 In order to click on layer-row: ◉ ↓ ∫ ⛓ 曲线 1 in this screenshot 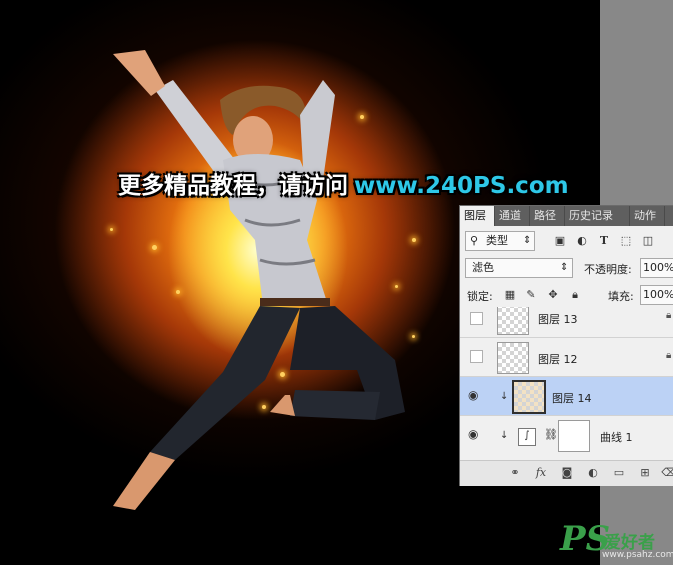, I will do `click(566, 435)`.